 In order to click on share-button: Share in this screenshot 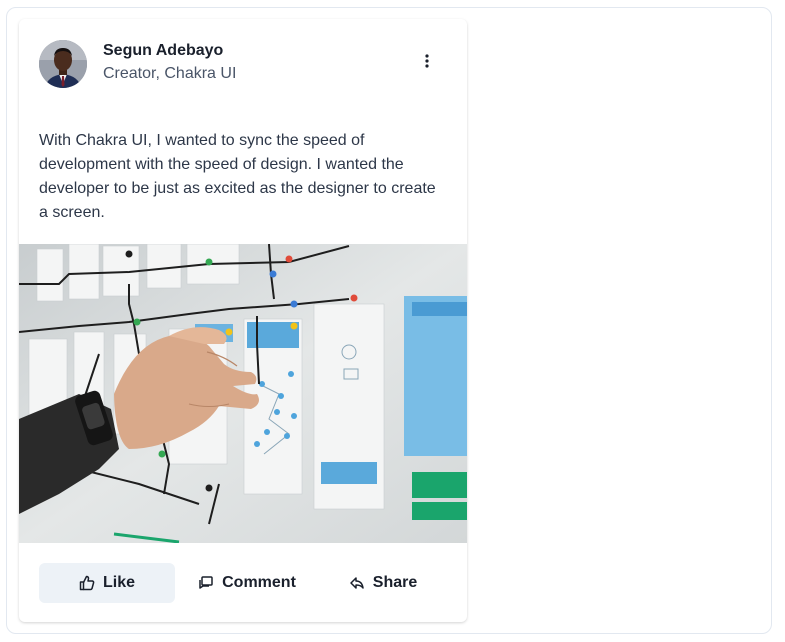, I will do `click(383, 583)`.